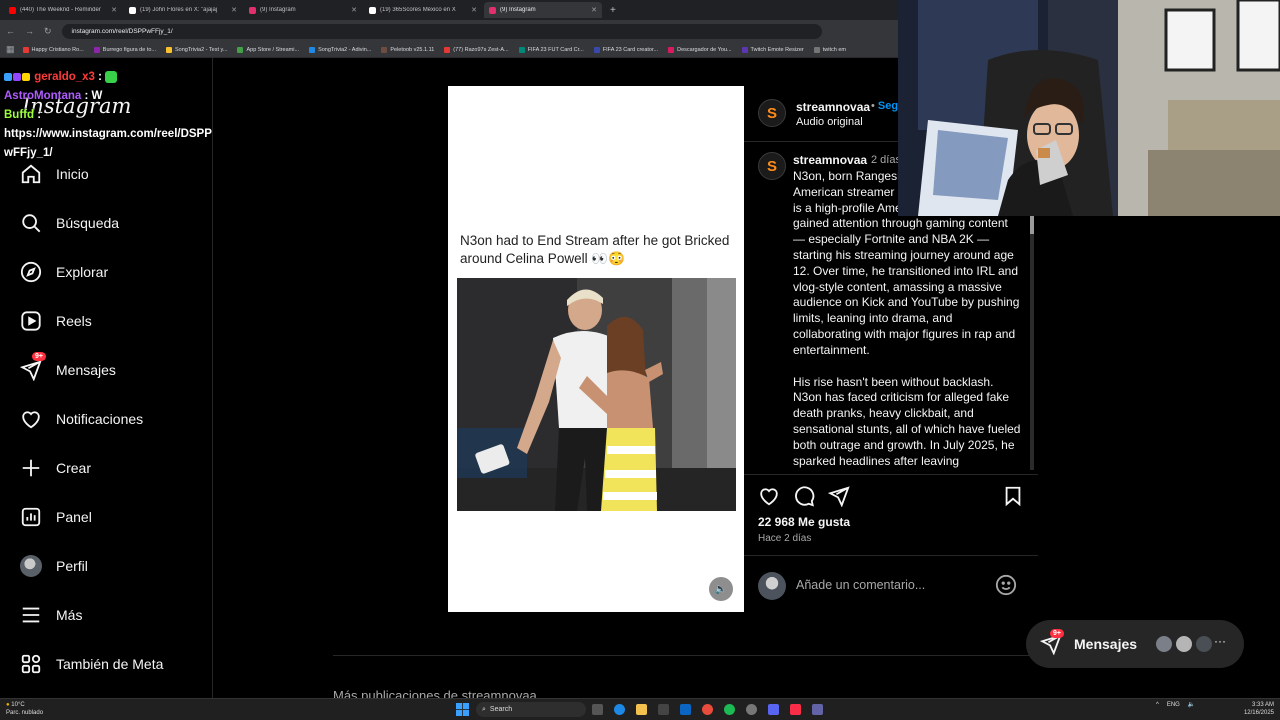 The image size is (1280, 720). I want to click on chat-message: geraldo_x3 :, so click(109, 77).